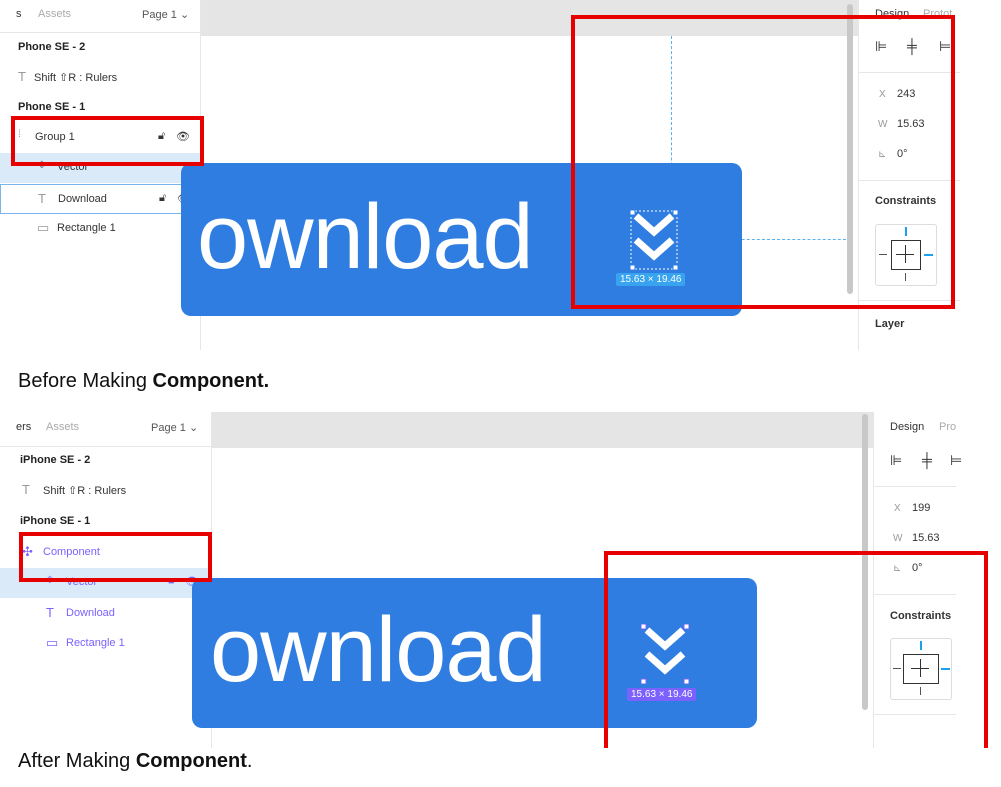  Describe the element at coordinates (211, 381) in the screenshot. I see `caption-bold-text: Component.` at that location.